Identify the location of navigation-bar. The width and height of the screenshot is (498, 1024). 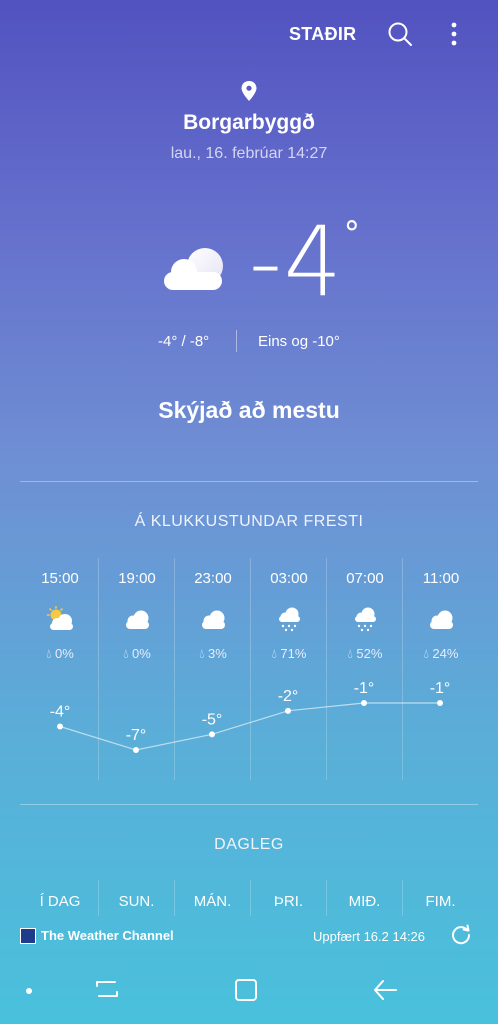
(249, 990).